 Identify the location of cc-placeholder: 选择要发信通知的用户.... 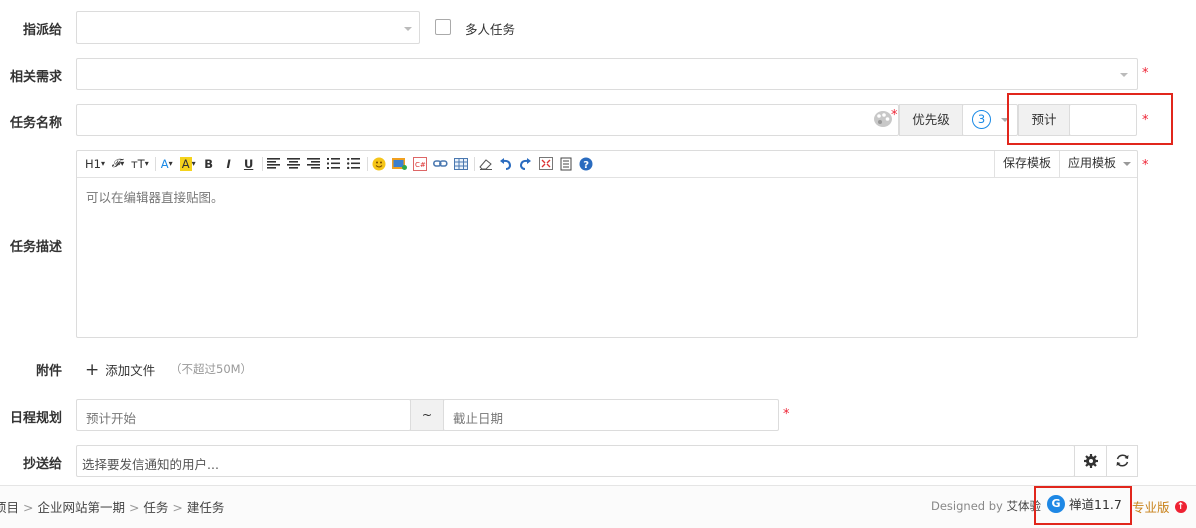
(150, 464).